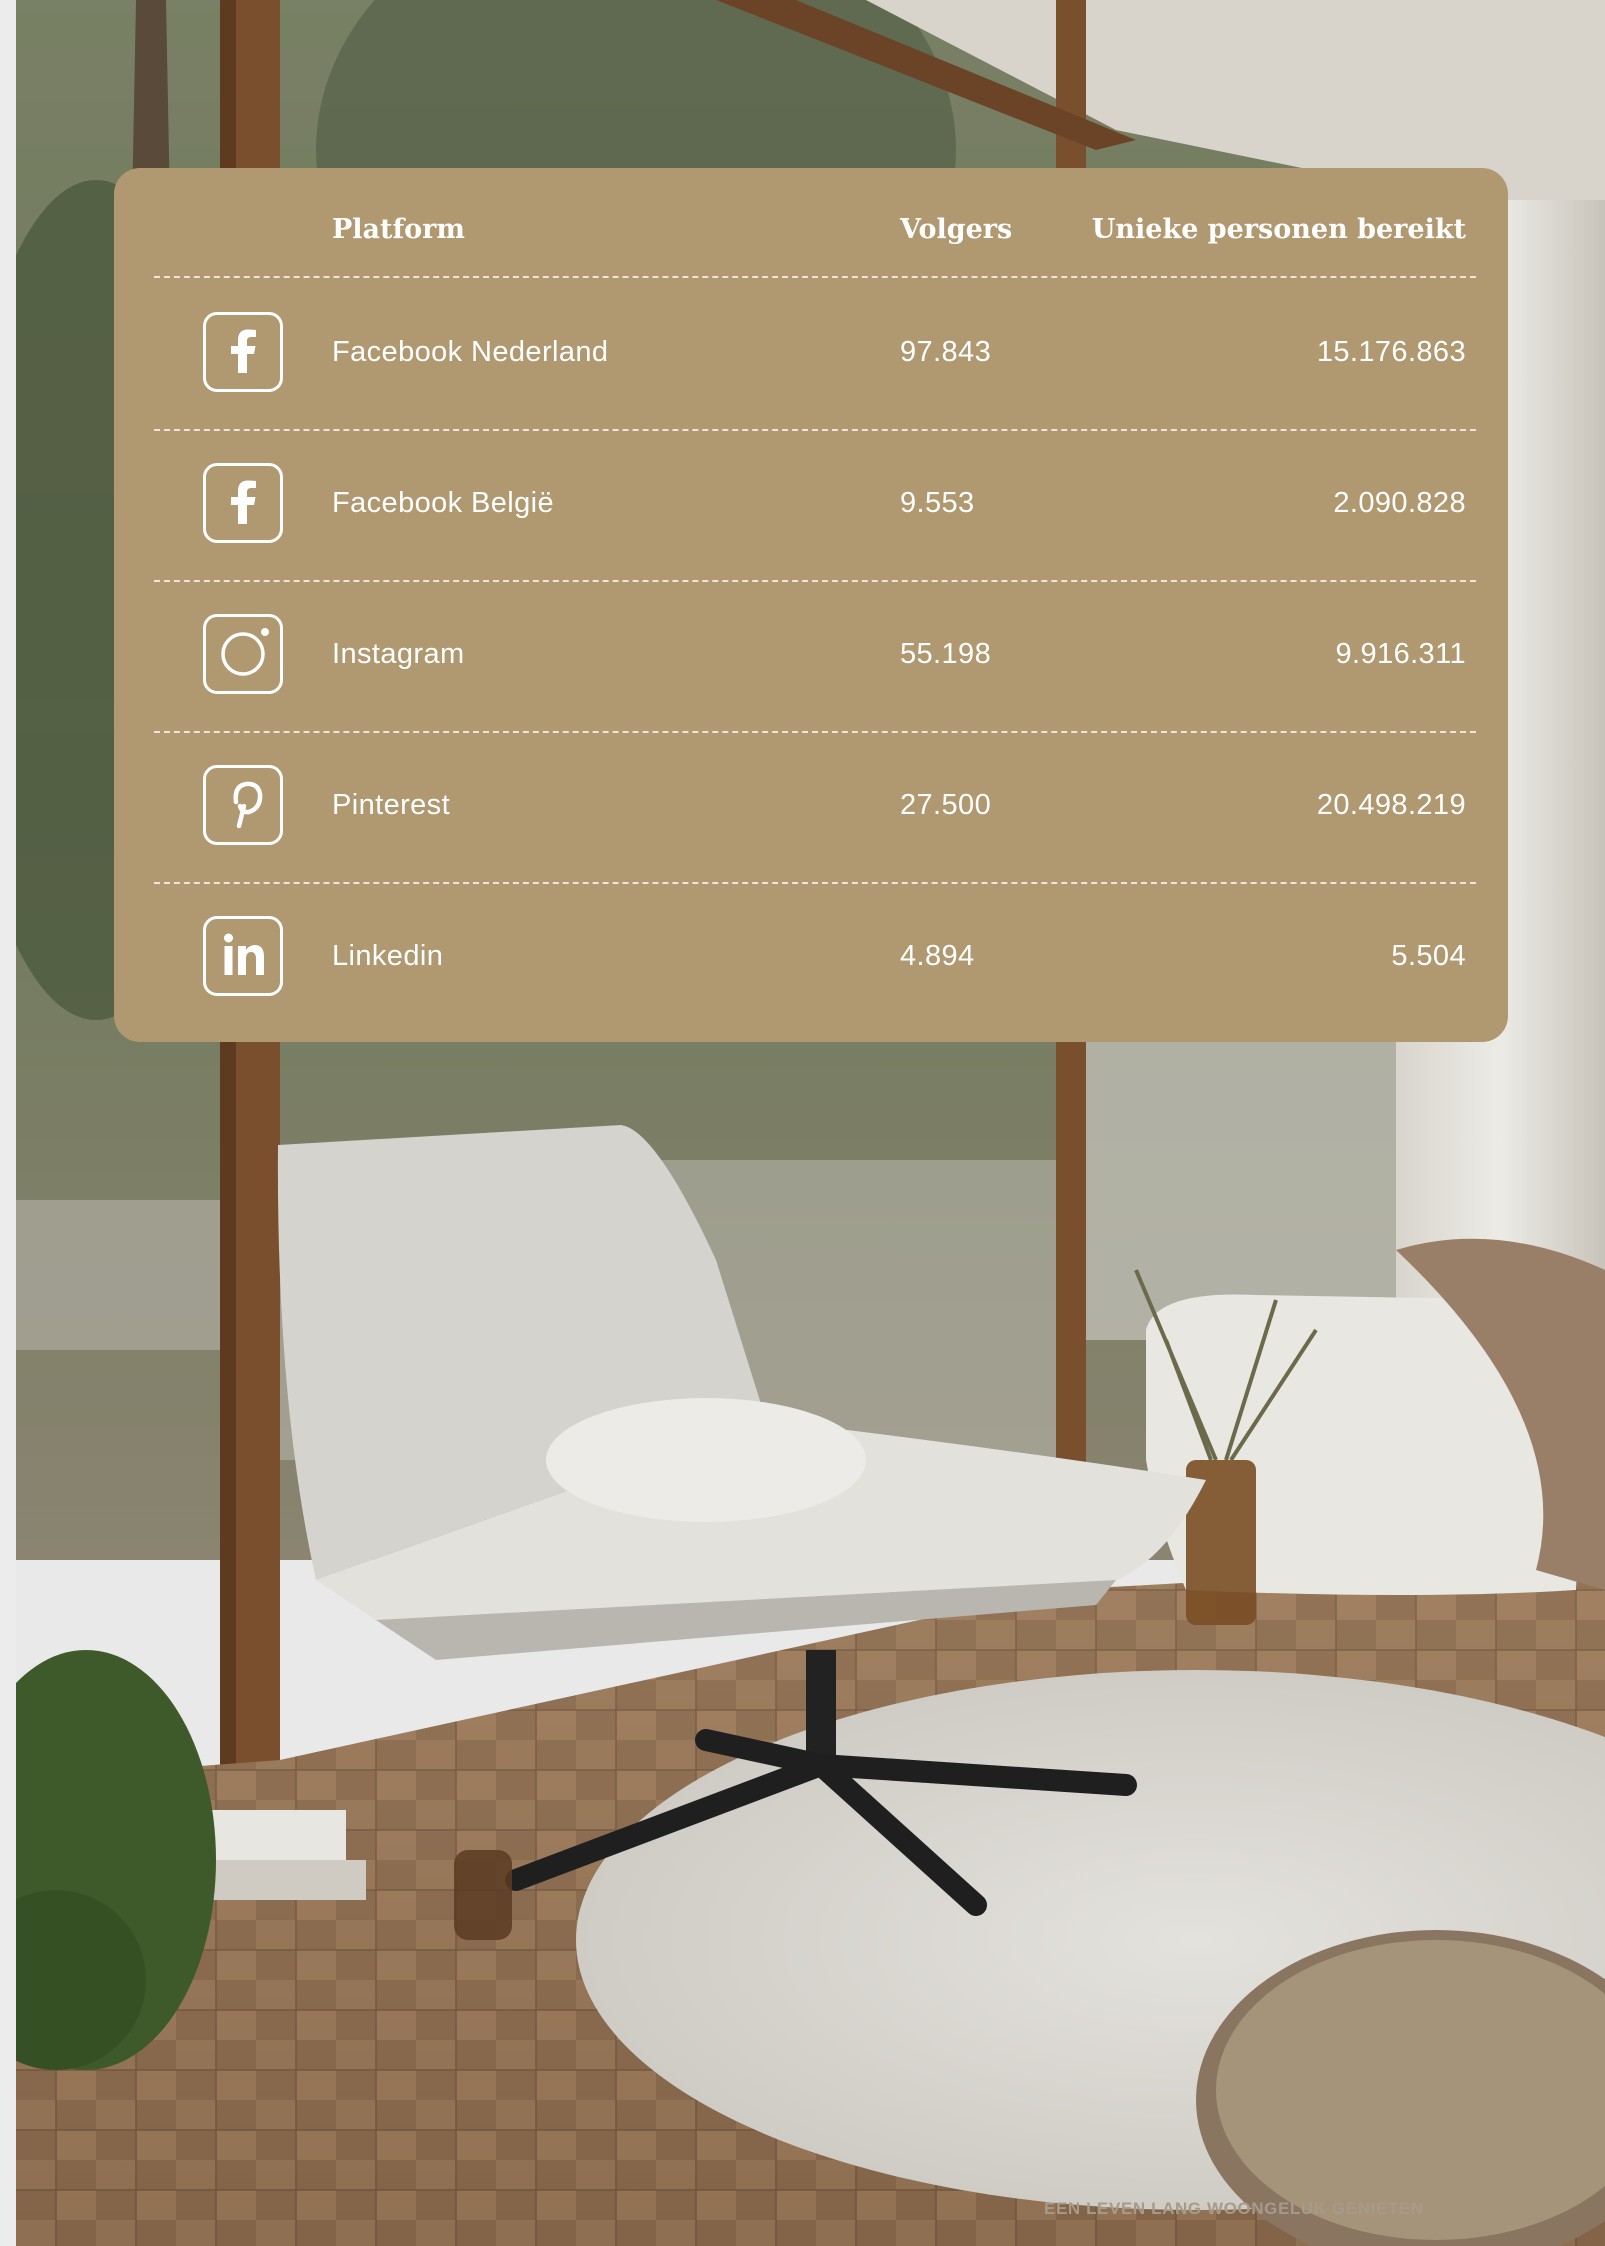 The height and width of the screenshot is (2246, 1605). Describe the element at coordinates (443, 503) in the screenshot. I see `platform-name: Facebook België` at that location.